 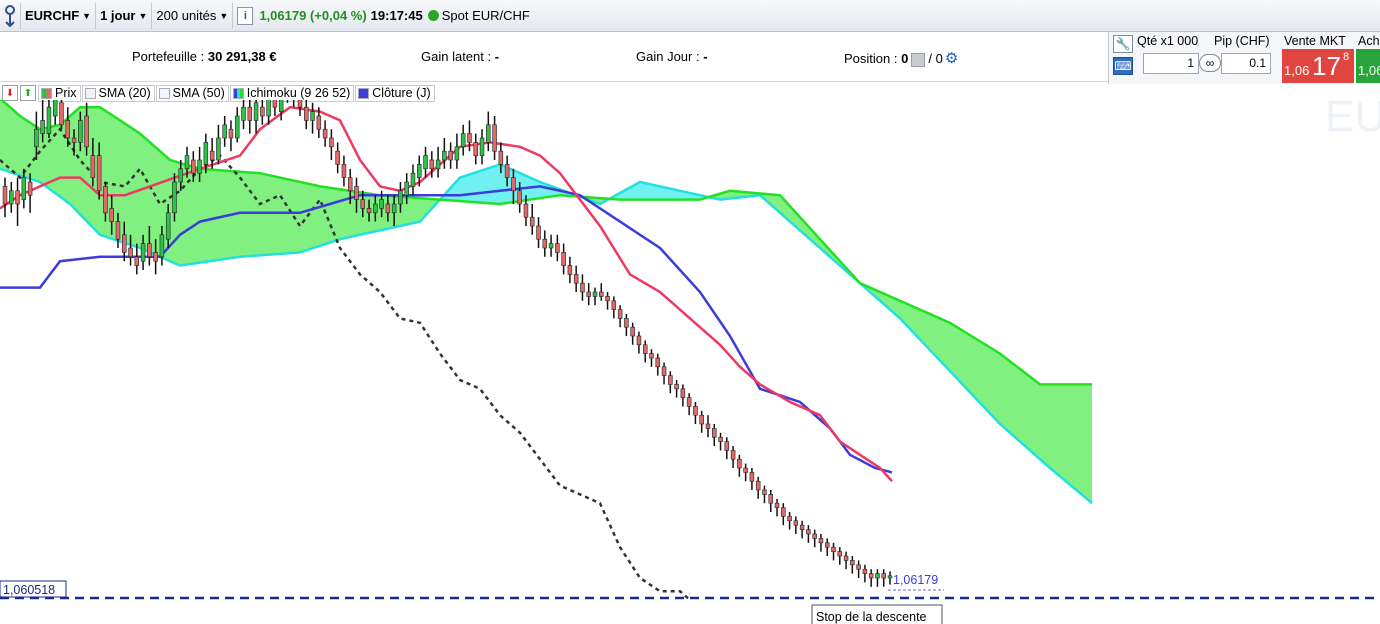 What do you see at coordinates (1210, 63) in the screenshot?
I see `link-icon: ∞` at bounding box center [1210, 63].